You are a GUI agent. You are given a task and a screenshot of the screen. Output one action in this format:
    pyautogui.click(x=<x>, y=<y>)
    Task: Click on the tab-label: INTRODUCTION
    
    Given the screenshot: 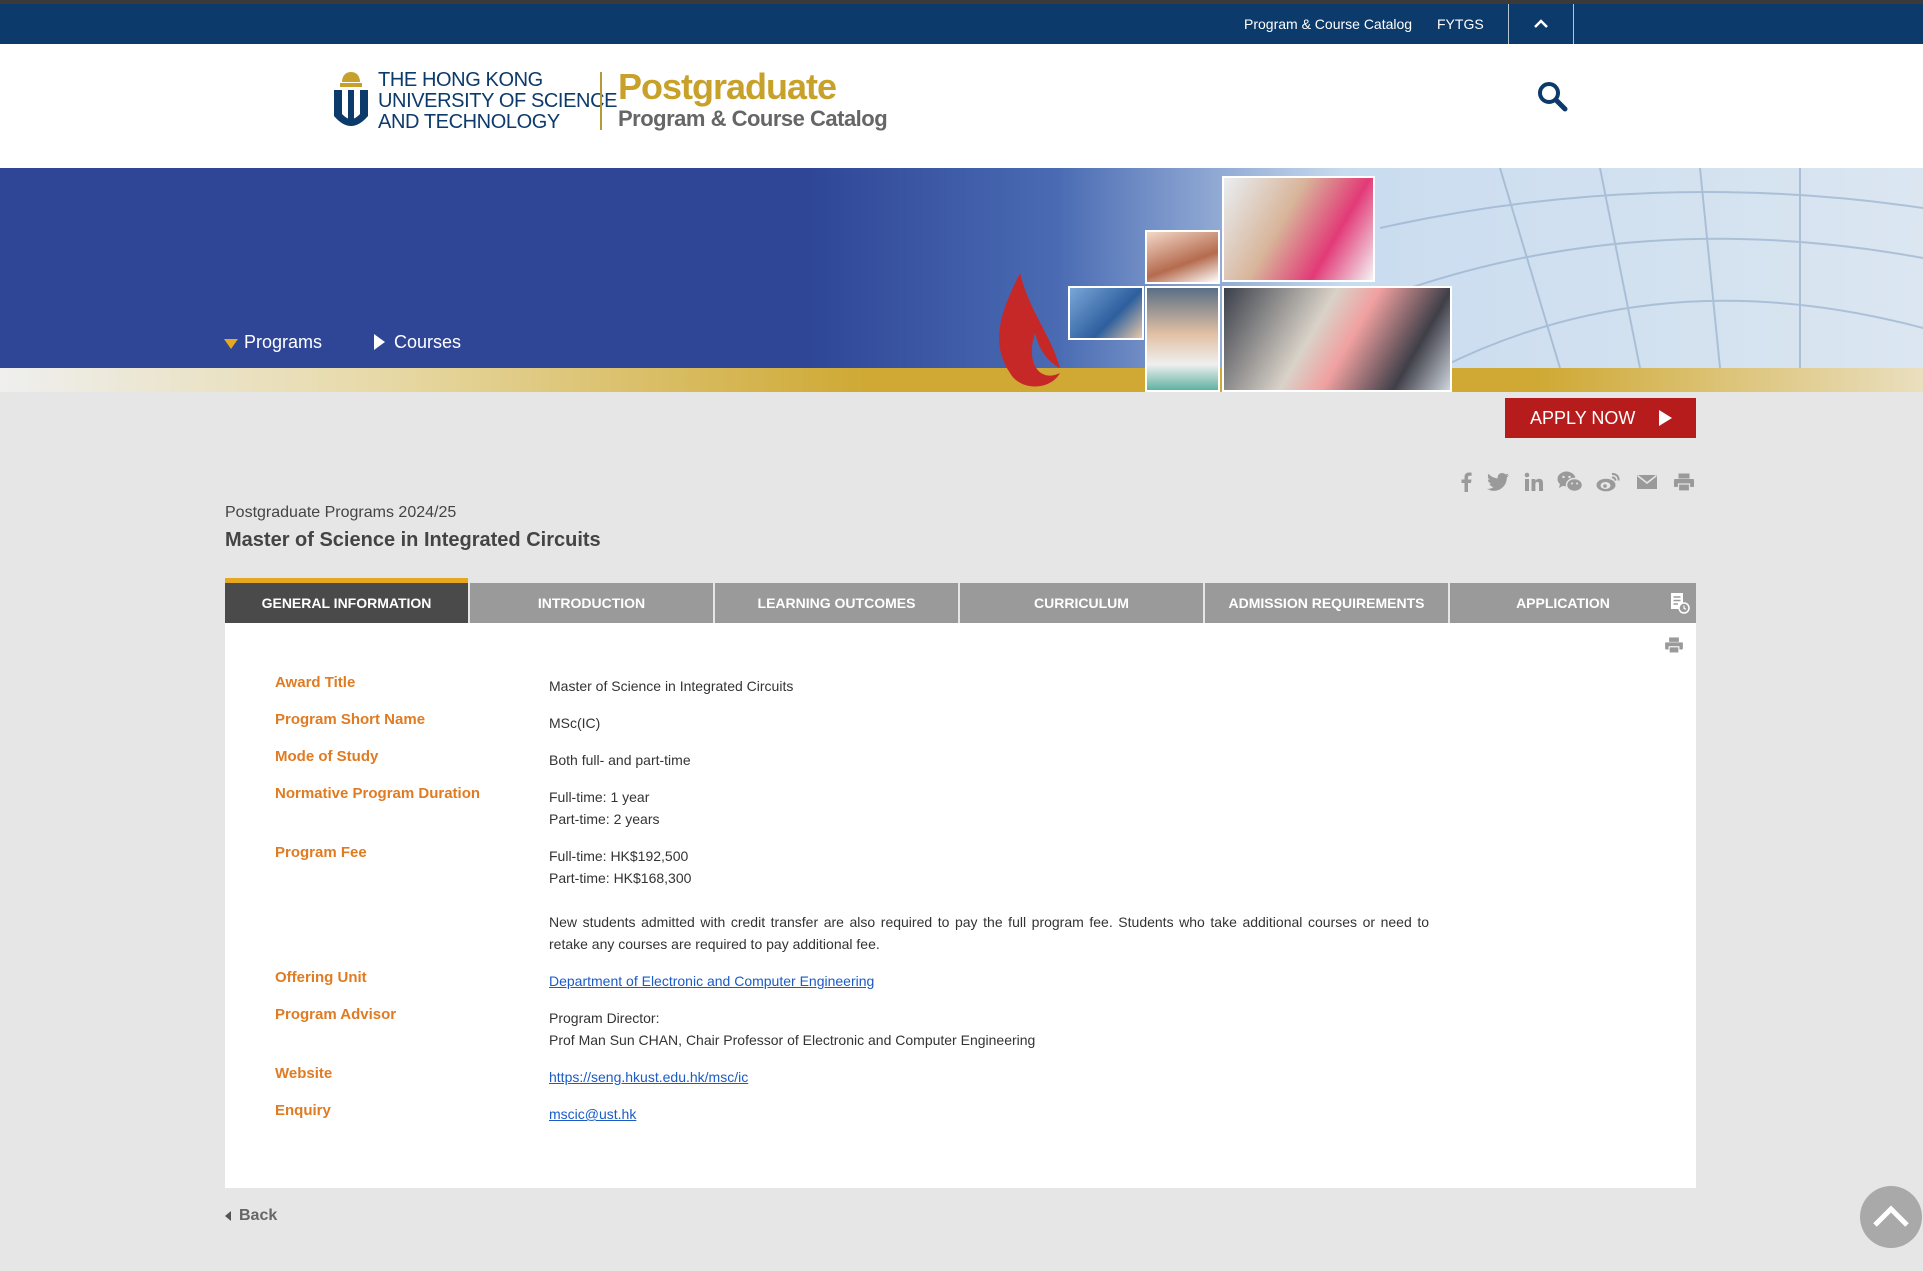 What is the action you would take?
    pyautogui.click(x=591, y=603)
    